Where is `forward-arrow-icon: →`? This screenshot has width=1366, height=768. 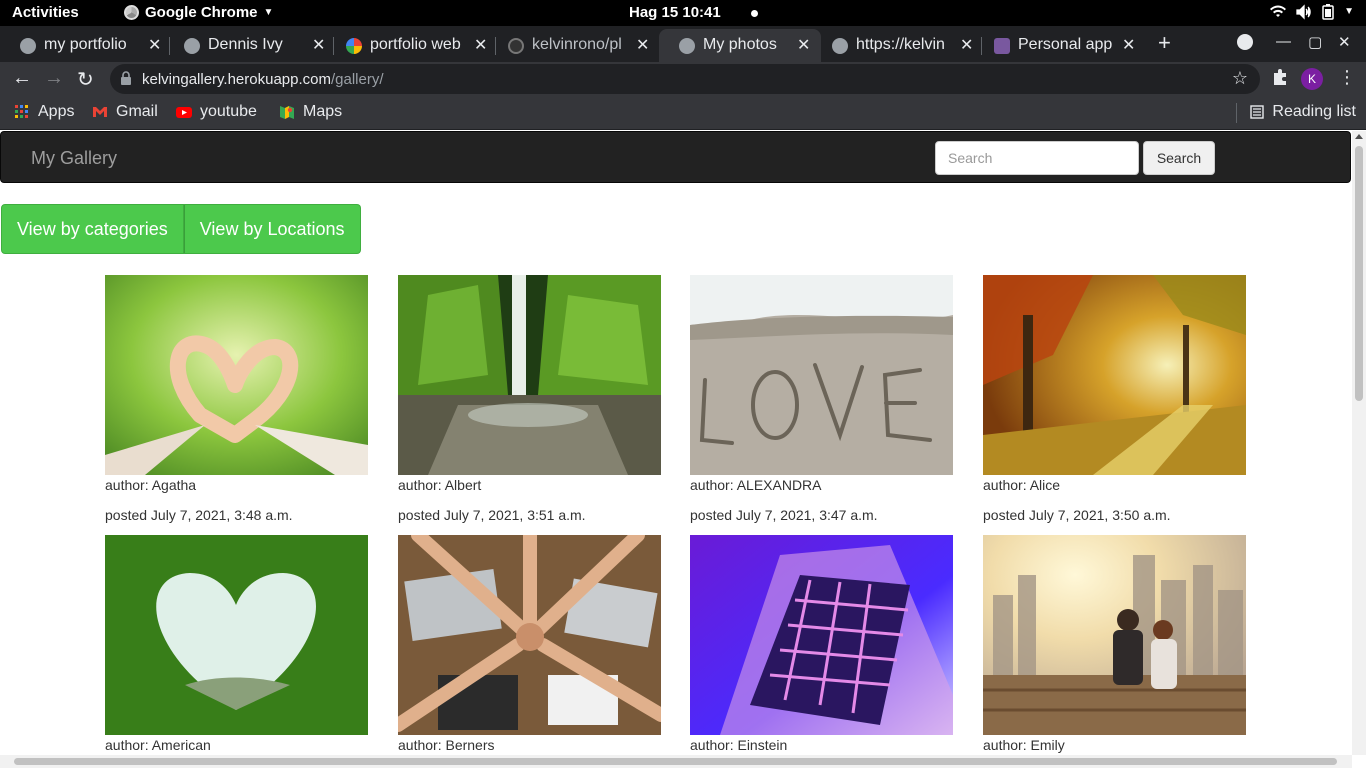 forward-arrow-icon: → is located at coordinates (54, 78).